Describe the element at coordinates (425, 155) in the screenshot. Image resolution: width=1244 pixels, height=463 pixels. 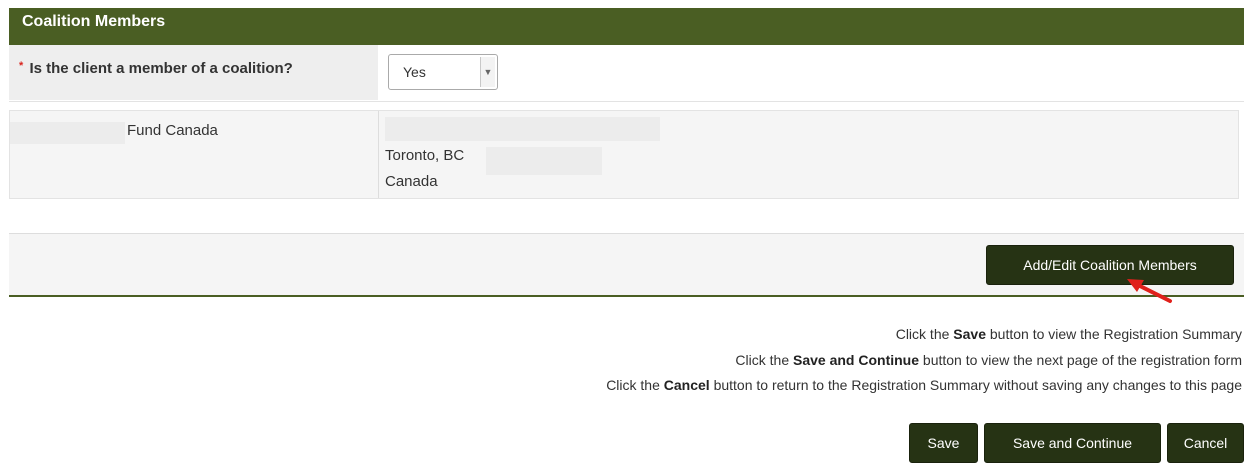
I see `member-city: Toronto, BC` at that location.